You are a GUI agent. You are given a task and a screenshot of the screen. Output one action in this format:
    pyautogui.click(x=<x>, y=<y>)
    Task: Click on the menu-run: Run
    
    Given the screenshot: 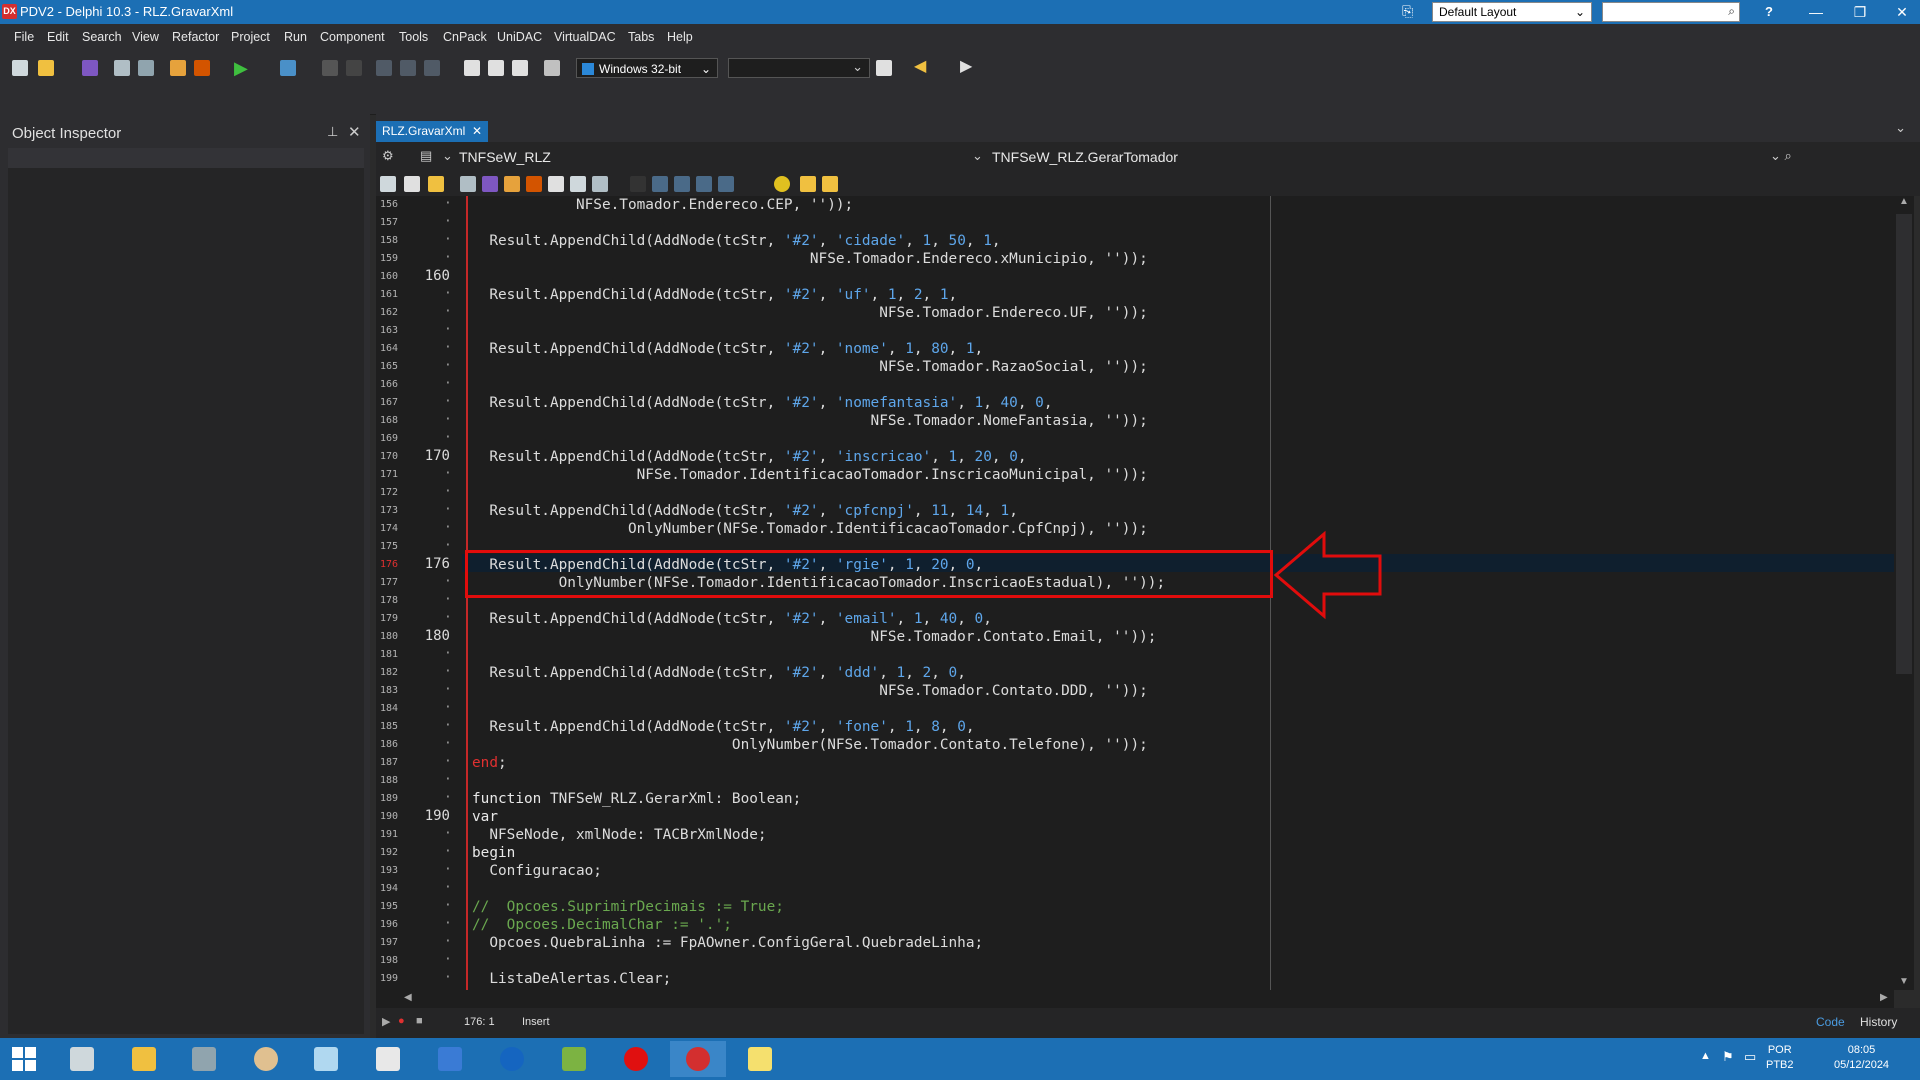 What is the action you would take?
    pyautogui.click(x=295, y=37)
    